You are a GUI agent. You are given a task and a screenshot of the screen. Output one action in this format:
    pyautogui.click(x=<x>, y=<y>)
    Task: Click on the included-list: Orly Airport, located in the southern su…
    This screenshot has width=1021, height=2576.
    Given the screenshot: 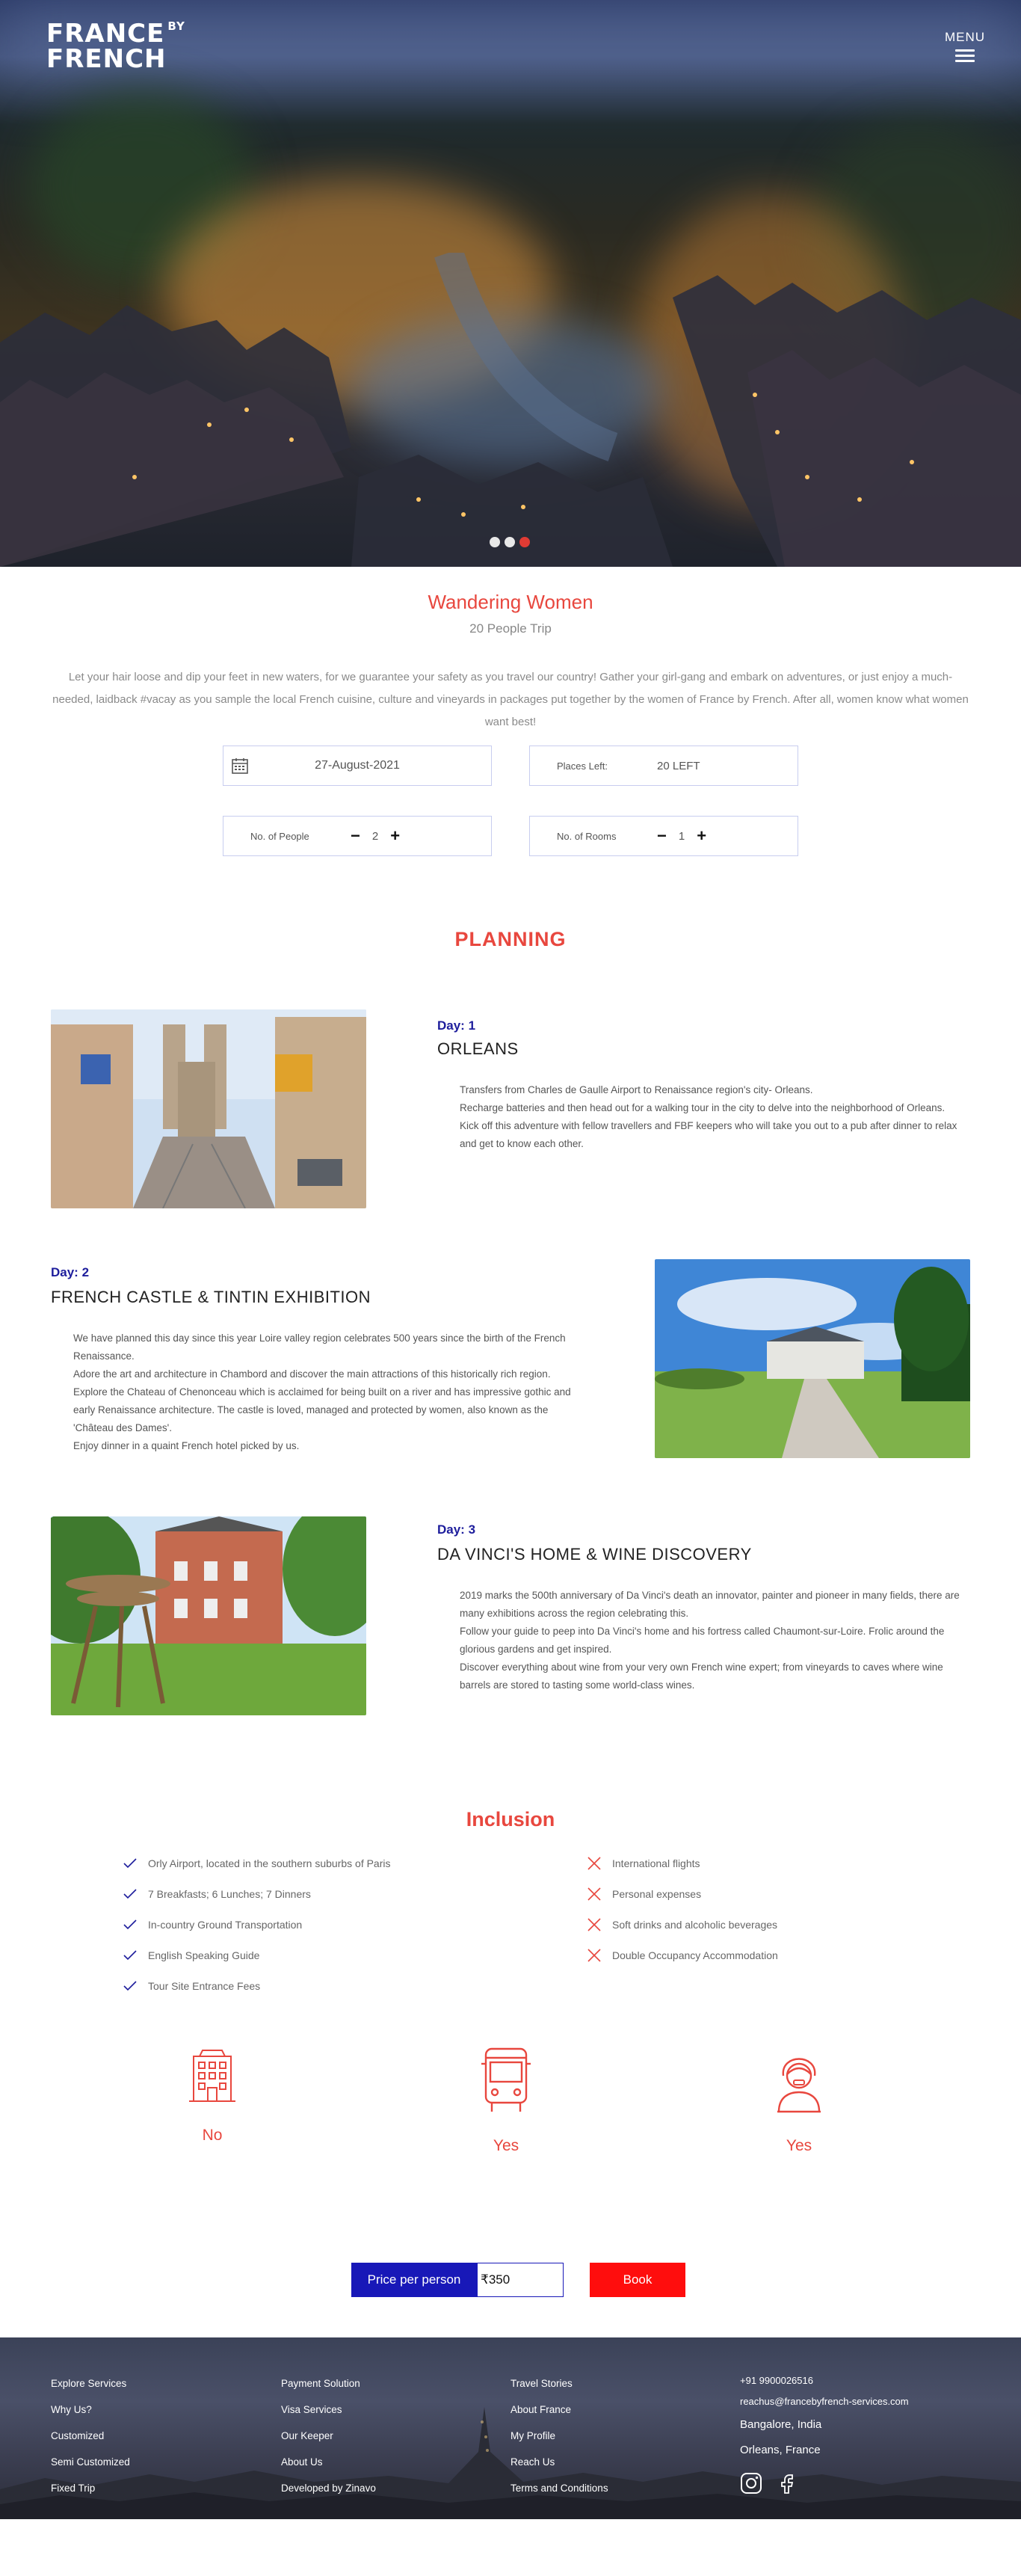 What is the action you would take?
    pyautogui.click(x=257, y=1924)
    